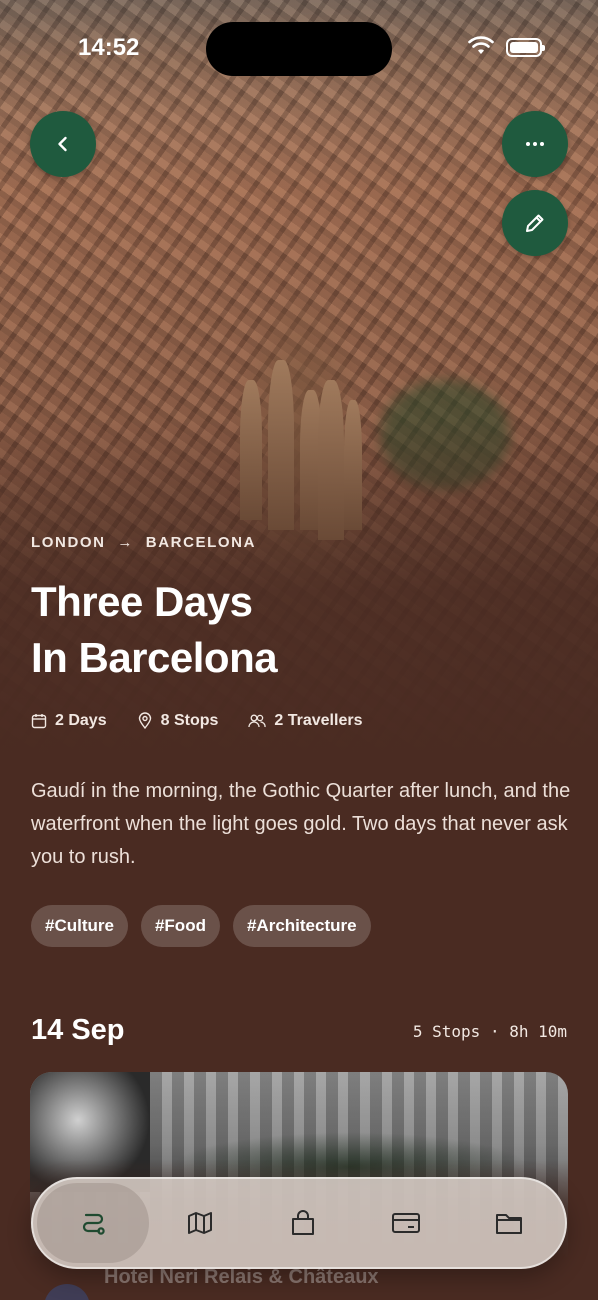 Image resolution: width=598 pixels, height=1300 pixels. Describe the element at coordinates (241, 1277) in the screenshot. I see `stop-name: Hotel Neri Relais & Châteaux` at that location.